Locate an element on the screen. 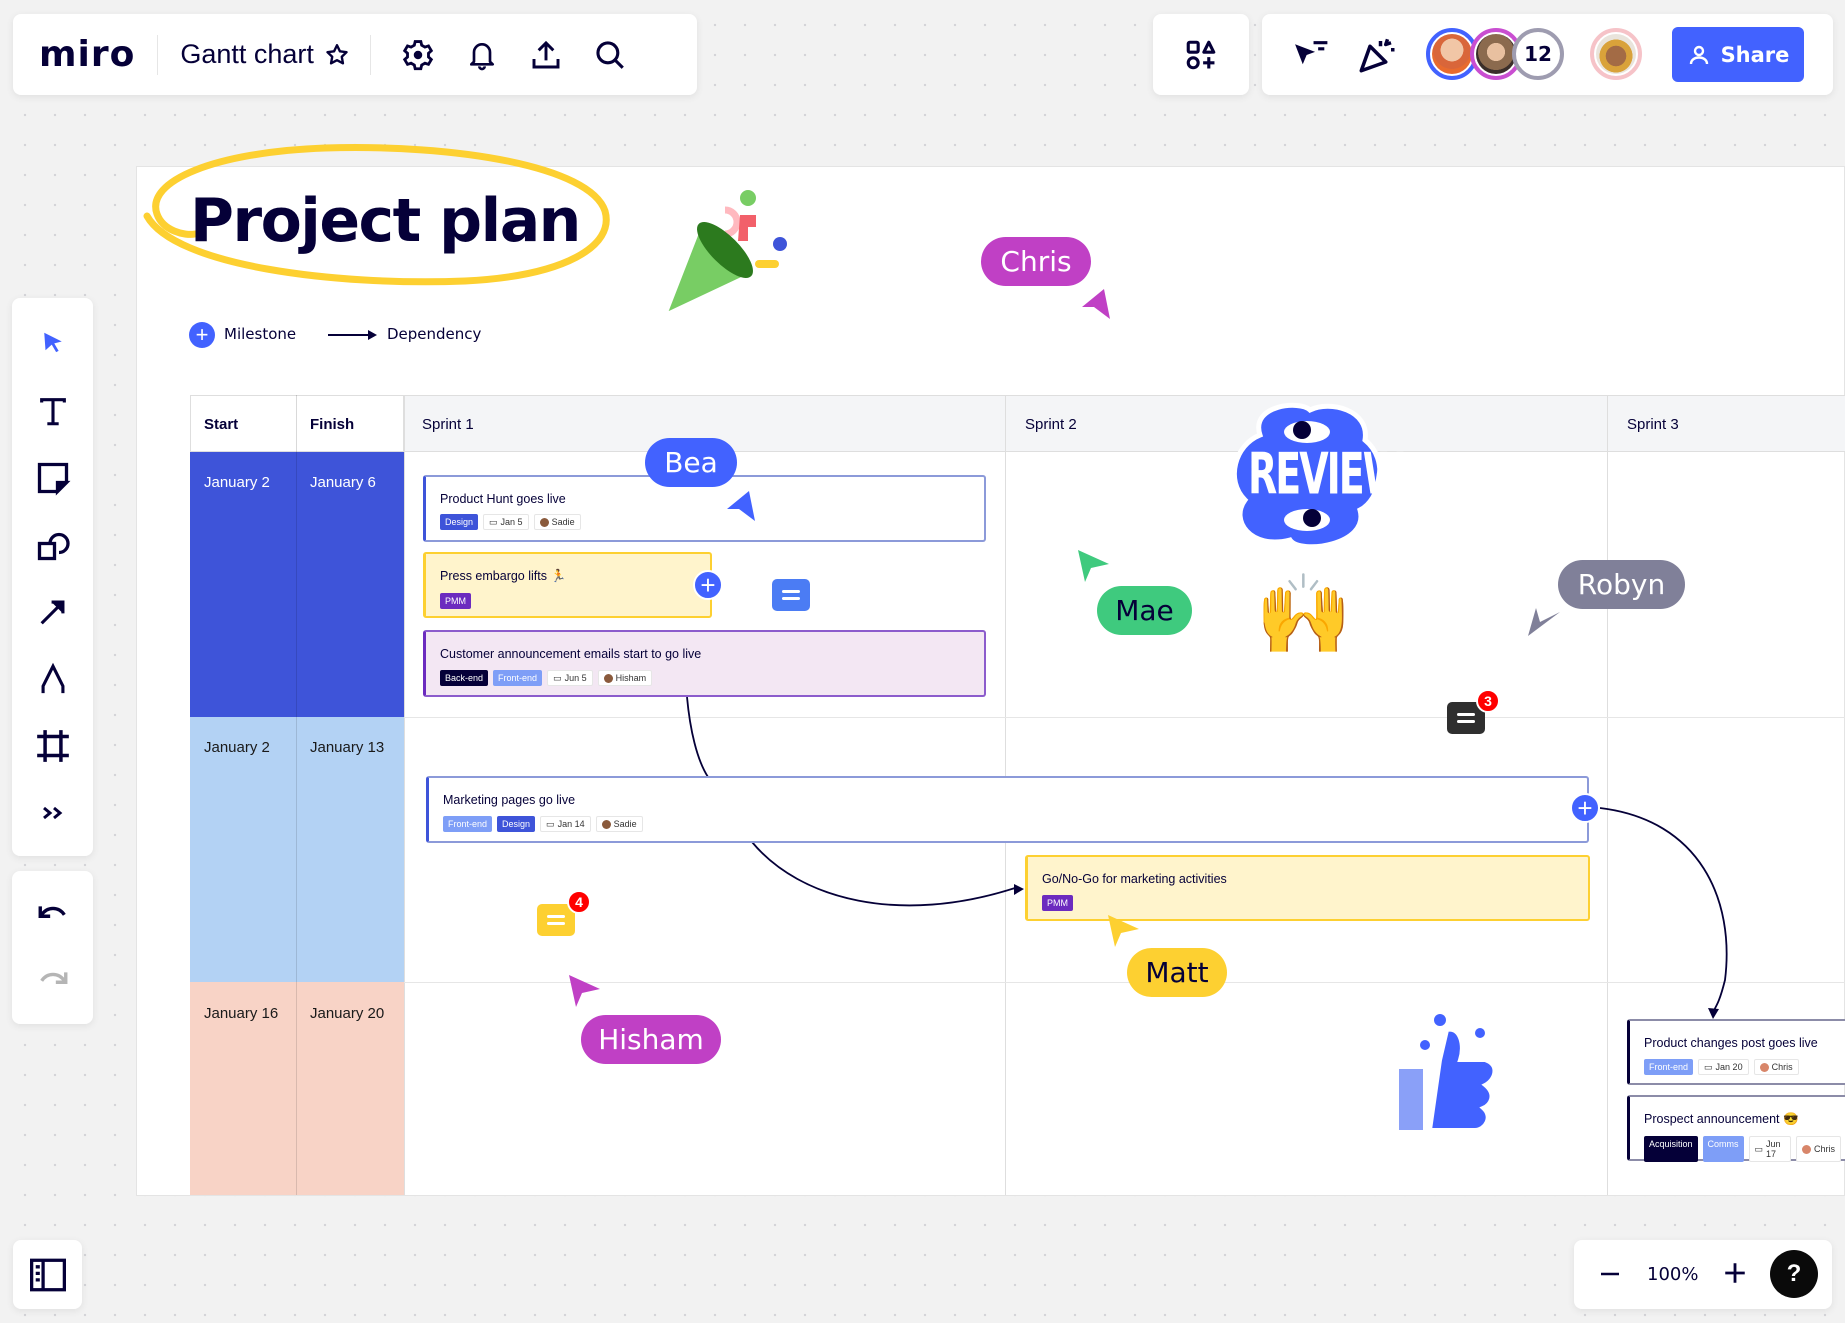  cursor-pointer-bea is located at coordinates (741, 506).